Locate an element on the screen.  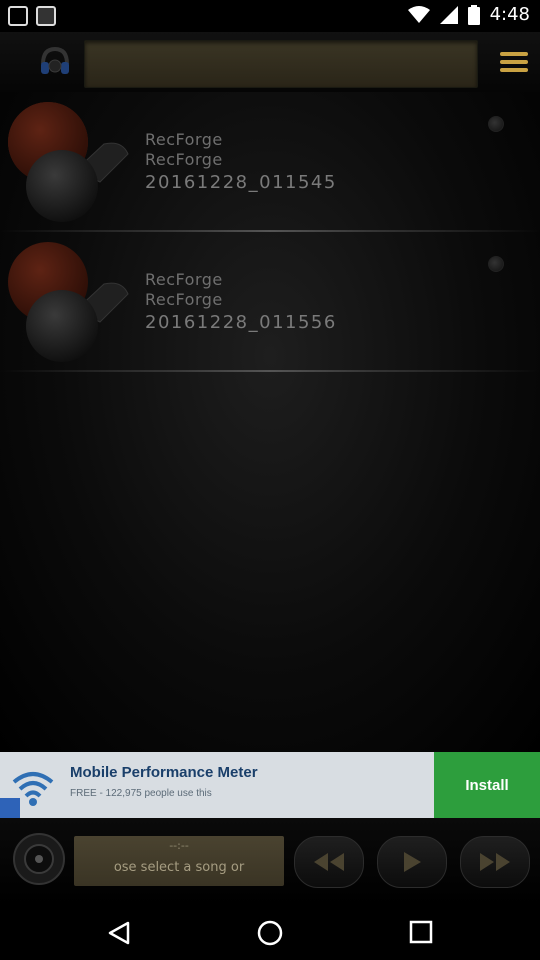
back-icon is located at coordinates (119, 933).